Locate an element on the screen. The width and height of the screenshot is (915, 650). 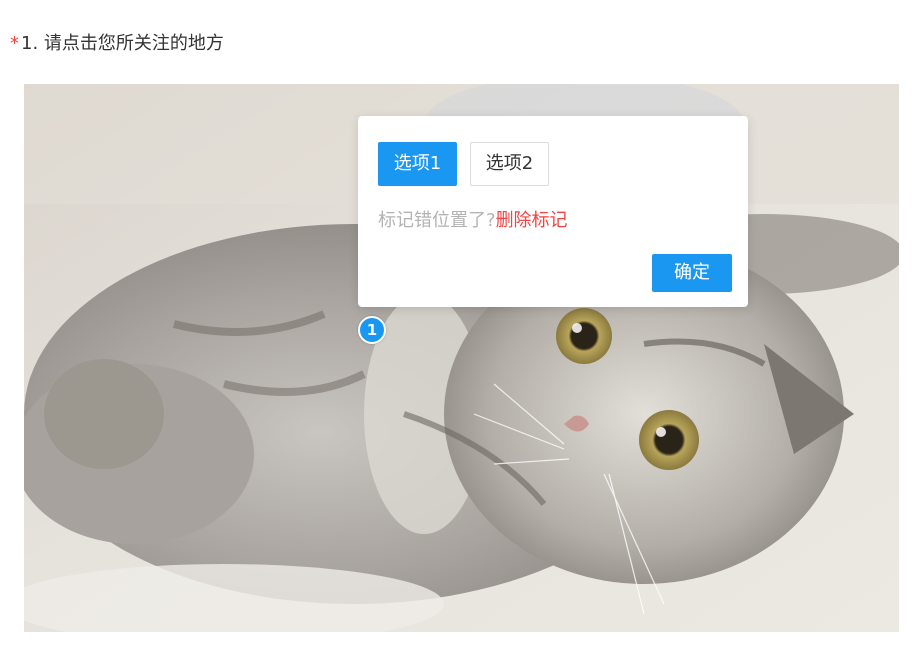
hint-text: 标记错位置了? is located at coordinates (437, 220).